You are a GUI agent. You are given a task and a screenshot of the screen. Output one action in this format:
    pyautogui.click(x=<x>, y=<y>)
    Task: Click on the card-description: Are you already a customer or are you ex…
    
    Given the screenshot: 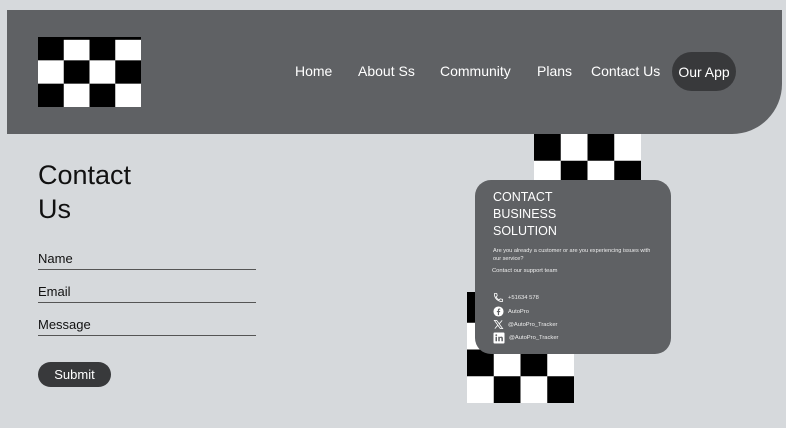 What is the action you would take?
    pyautogui.click(x=572, y=255)
    